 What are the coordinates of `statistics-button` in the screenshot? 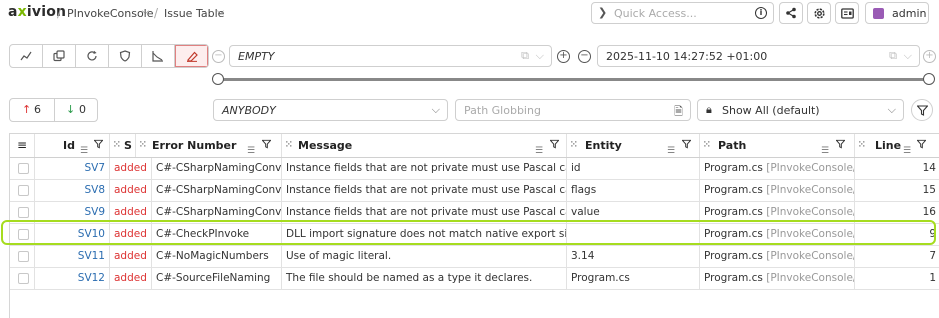 It's located at (158, 56).